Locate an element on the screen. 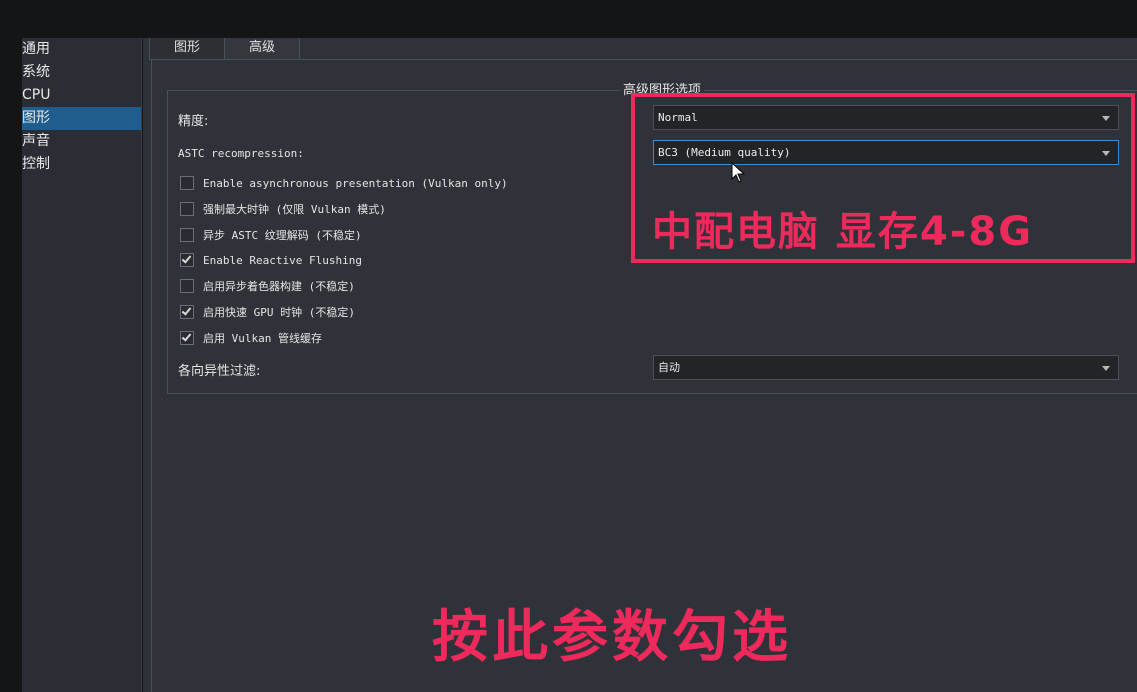 The width and height of the screenshot is (1137, 692). sidebar-item-audio: 声音 is located at coordinates (81, 141).